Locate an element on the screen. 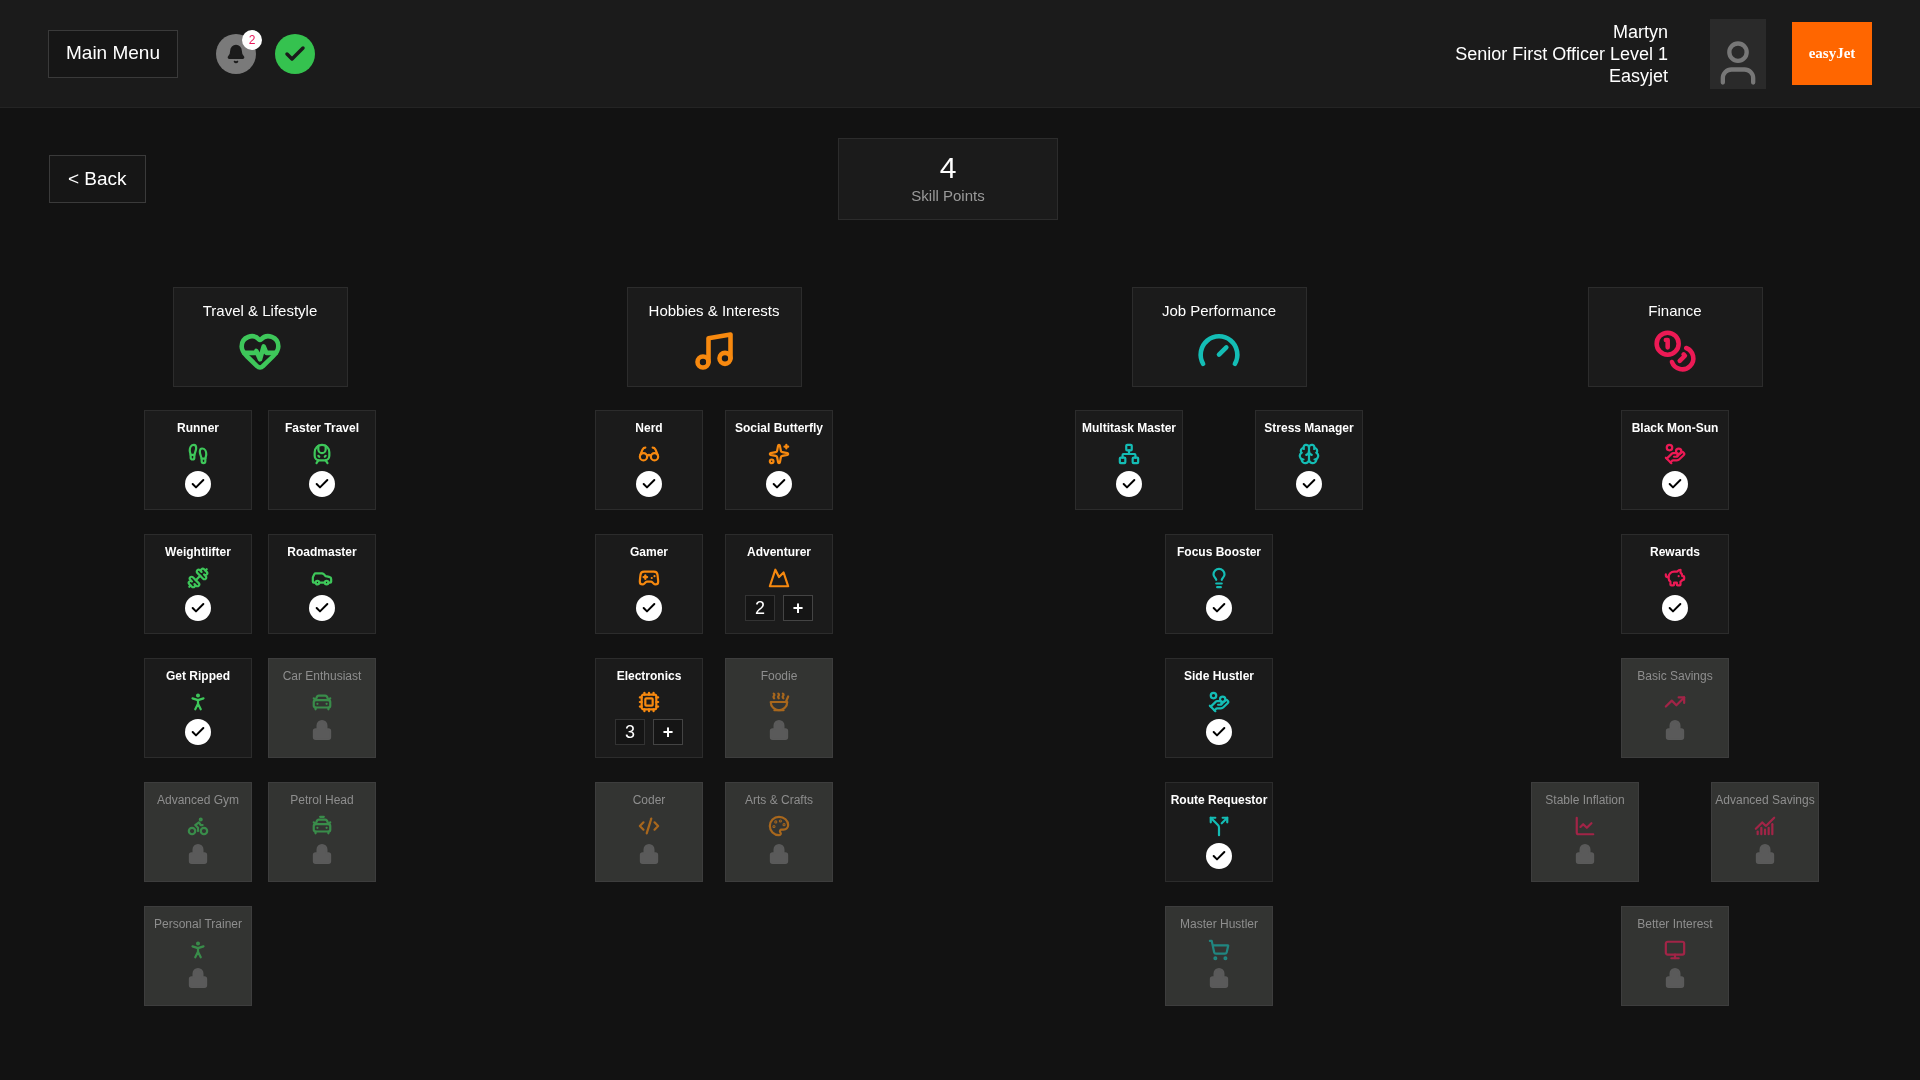 This screenshot has height=1080, width=1920. skill-name: Personal Trainer is located at coordinates (197, 924).